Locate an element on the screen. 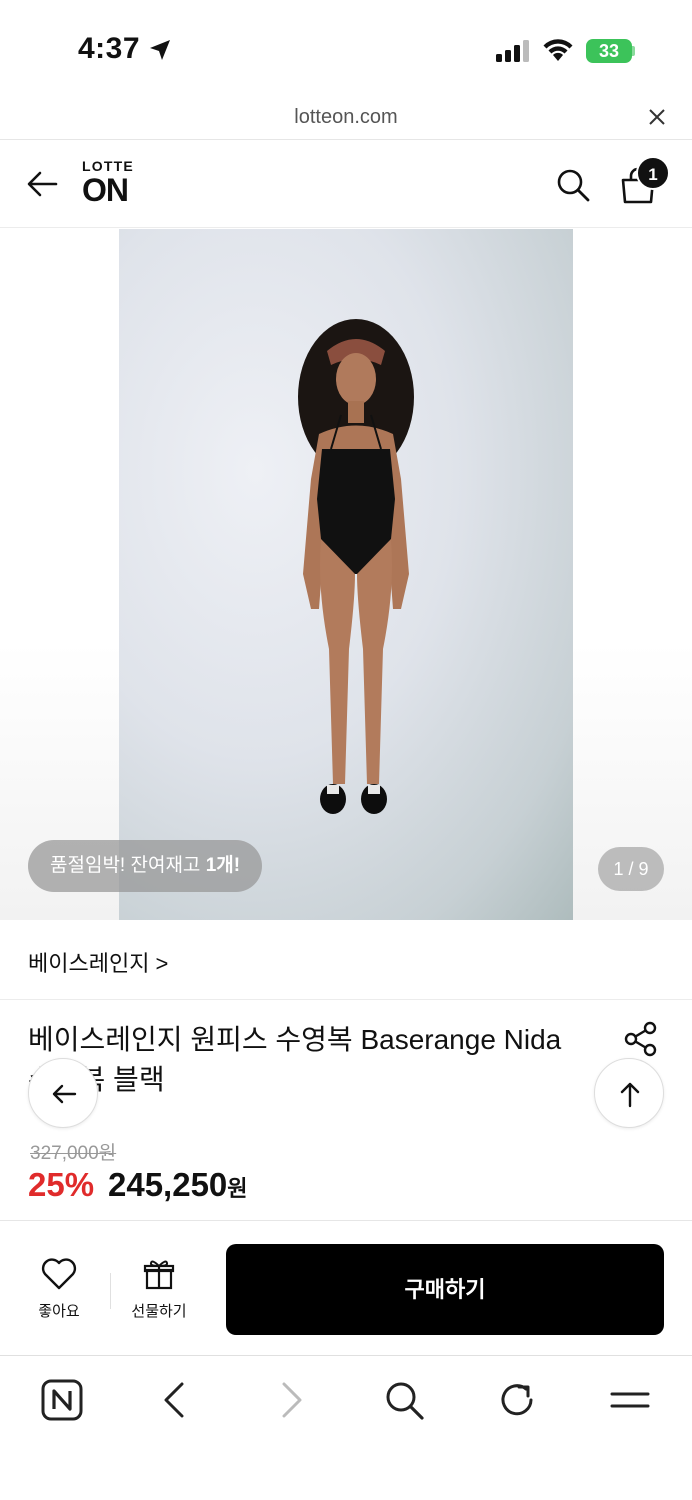 The width and height of the screenshot is (692, 1500). lotte-on-logo: LOTTE ON is located at coordinates (117, 182).